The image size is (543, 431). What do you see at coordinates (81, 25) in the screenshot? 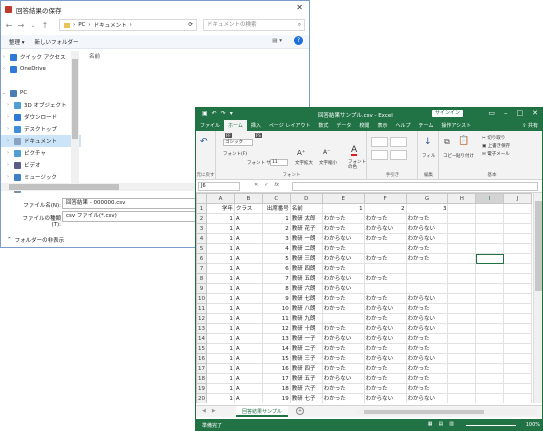
I see `breadcrumb-pc: PC` at bounding box center [81, 25].